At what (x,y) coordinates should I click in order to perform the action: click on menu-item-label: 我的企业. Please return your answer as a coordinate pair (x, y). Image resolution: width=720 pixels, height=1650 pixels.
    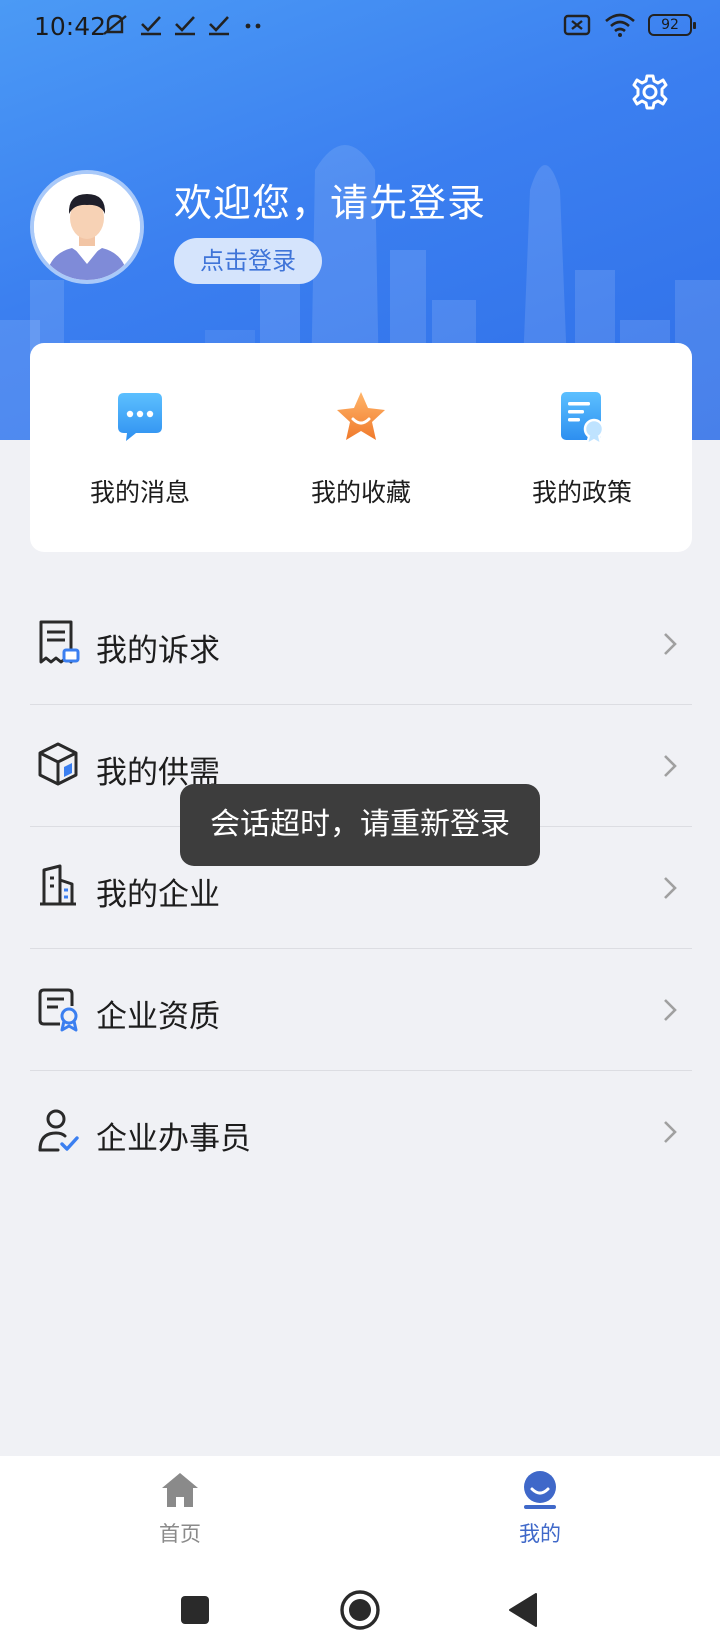
    Looking at the image, I should click on (158, 895).